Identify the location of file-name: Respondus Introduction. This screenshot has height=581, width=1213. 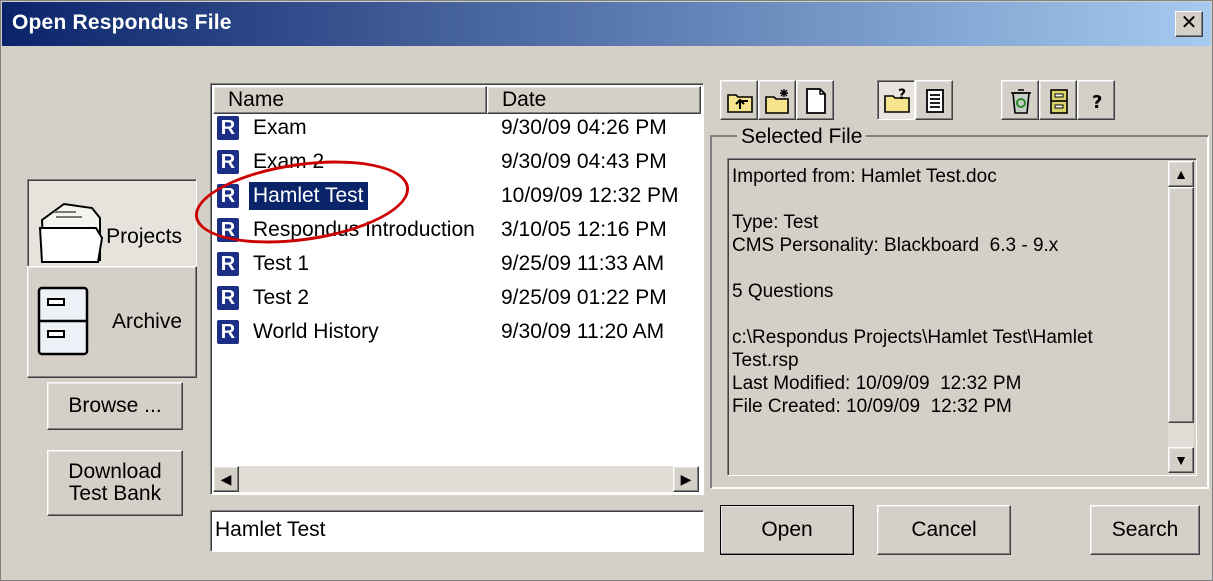
(364, 229).